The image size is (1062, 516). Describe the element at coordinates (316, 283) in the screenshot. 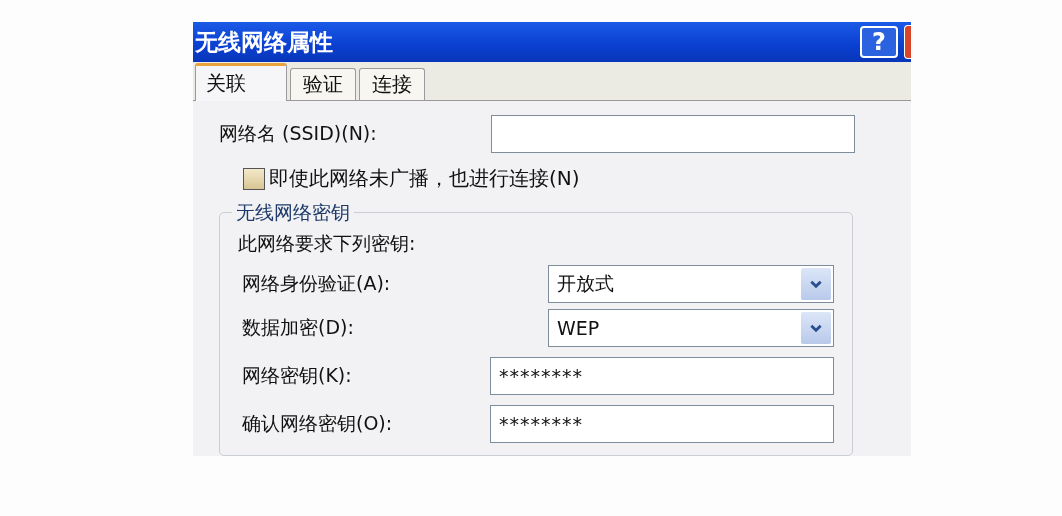

I see `field-label: 网络身份验证(A):` at that location.